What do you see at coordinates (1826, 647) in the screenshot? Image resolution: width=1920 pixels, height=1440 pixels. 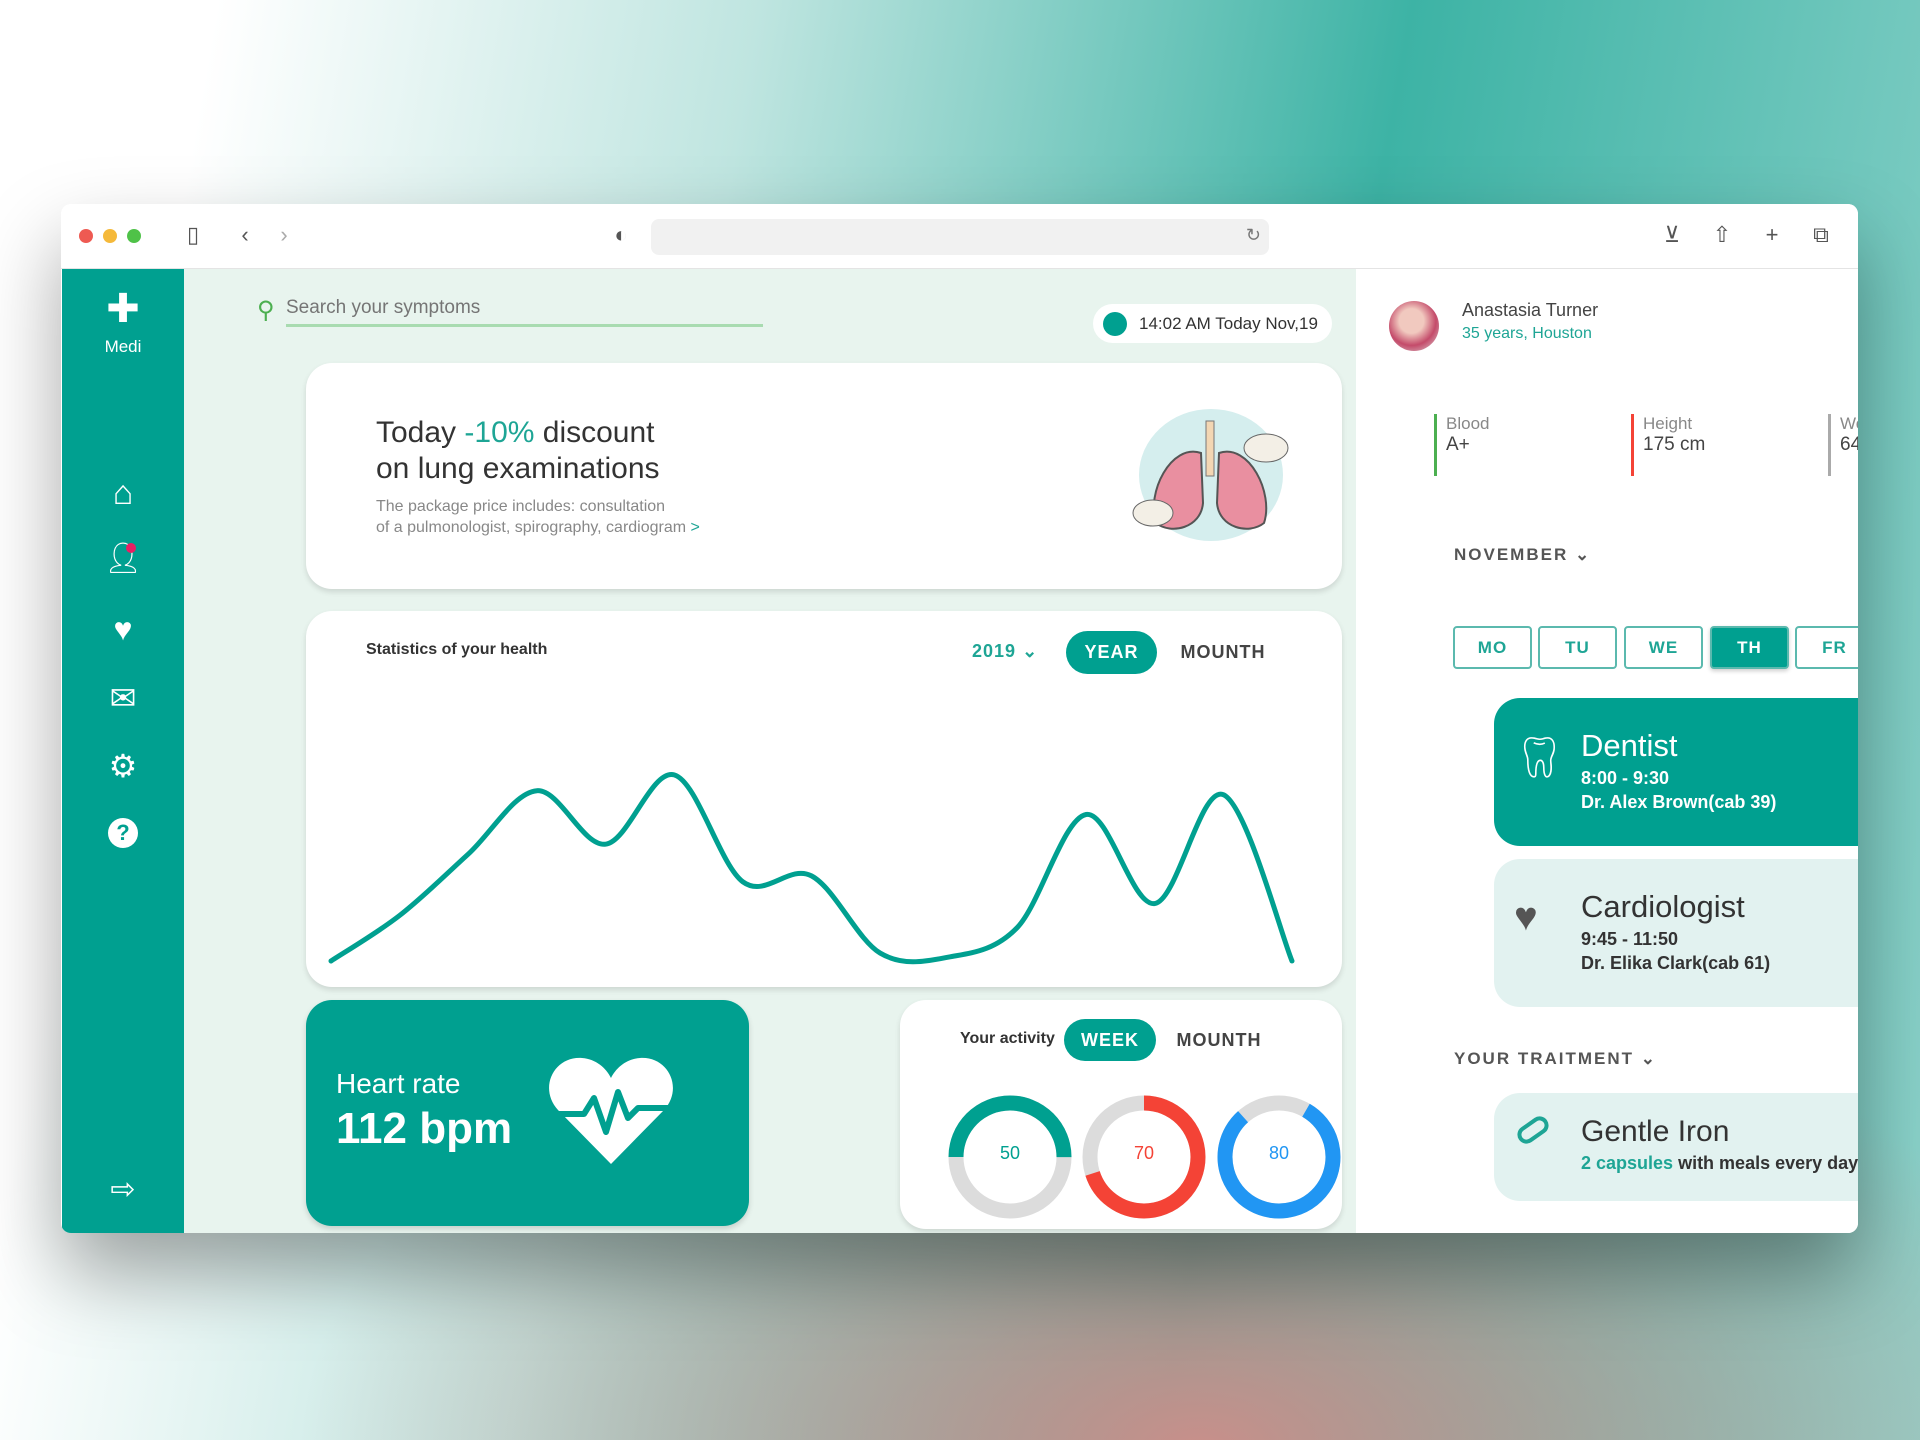 I see `day-fr: FR` at bounding box center [1826, 647].